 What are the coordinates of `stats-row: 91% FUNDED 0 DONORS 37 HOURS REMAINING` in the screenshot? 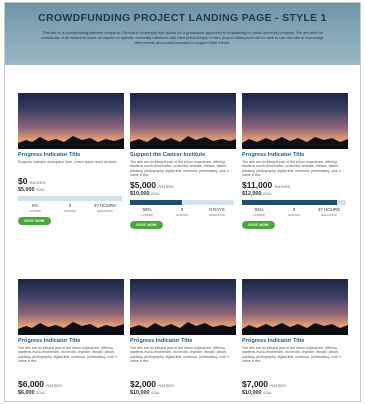 It's located at (294, 212).